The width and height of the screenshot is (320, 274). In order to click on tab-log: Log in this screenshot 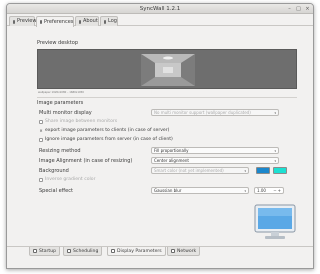, I will do `click(109, 21)`.